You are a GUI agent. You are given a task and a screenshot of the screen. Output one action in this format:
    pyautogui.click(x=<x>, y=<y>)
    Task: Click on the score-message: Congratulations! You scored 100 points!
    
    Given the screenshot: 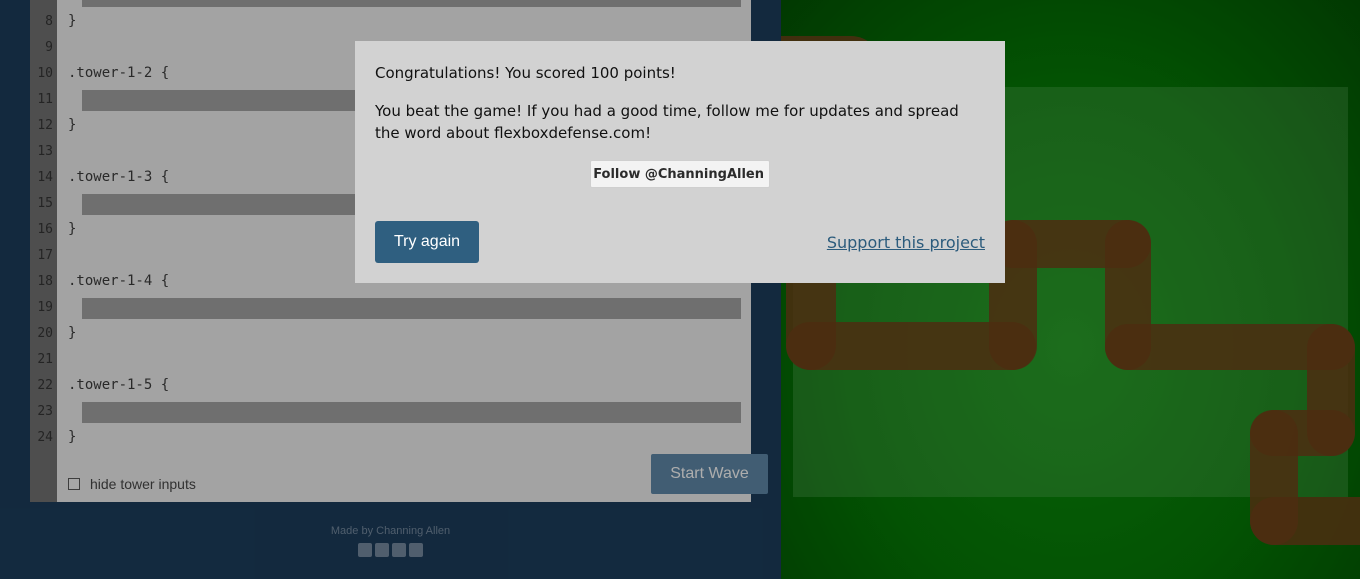 What is the action you would take?
    pyautogui.click(x=525, y=73)
    